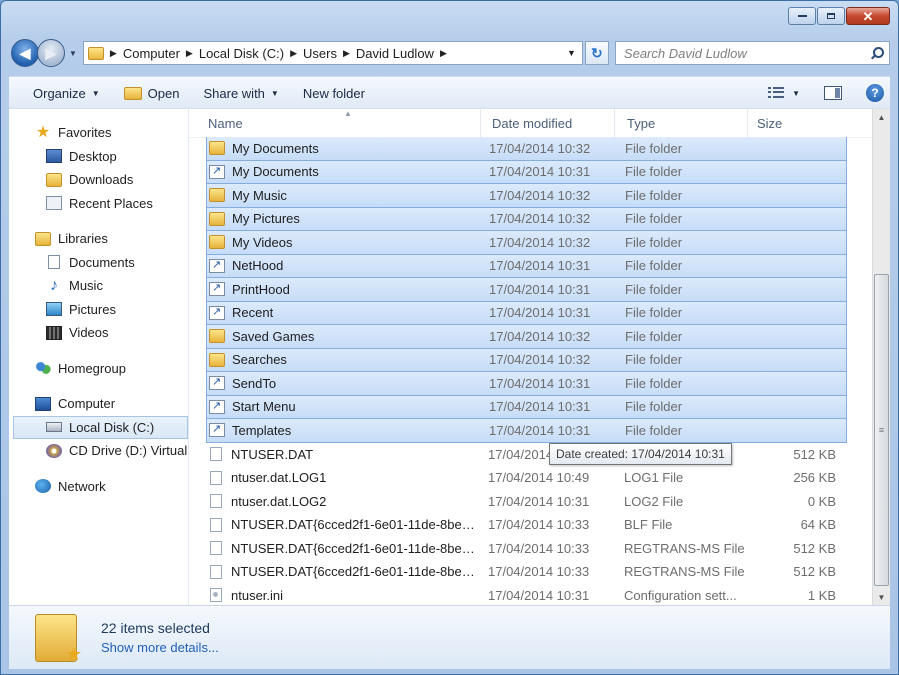  I want to click on breadcrumb-david-ludlow: ▶ David Ludlow, so click(388, 53).